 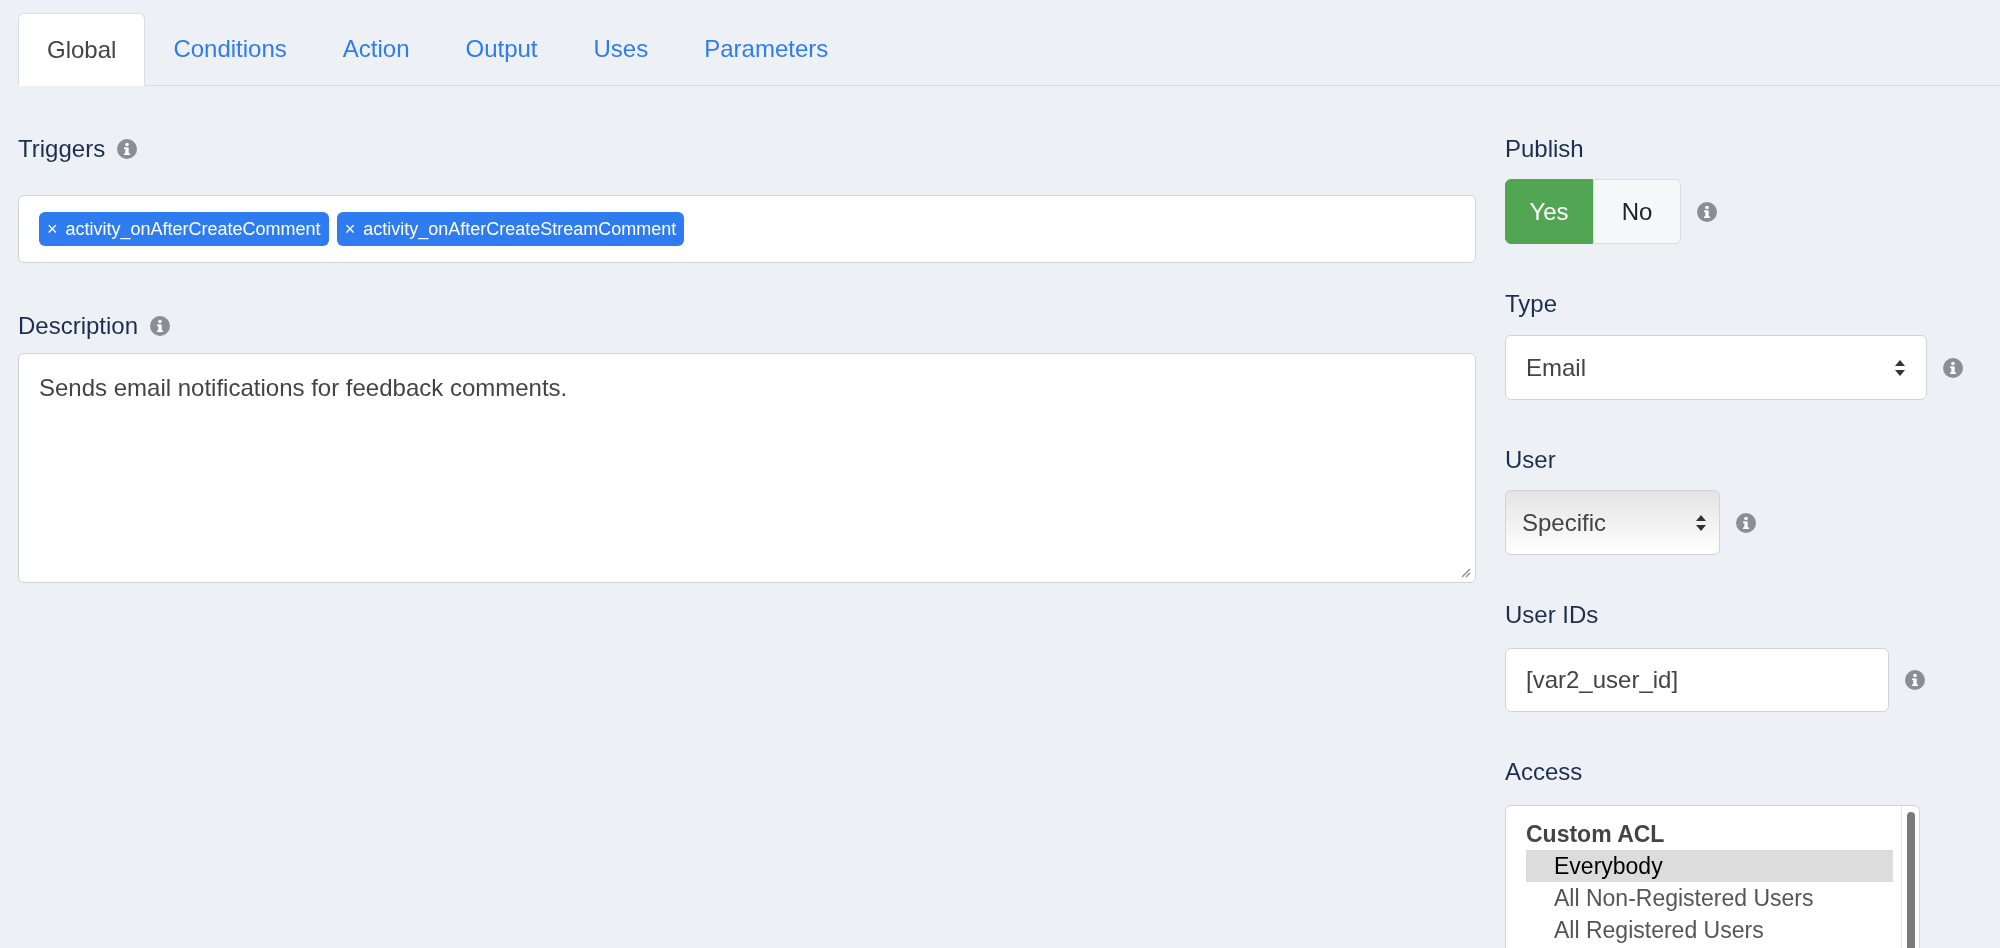 I want to click on access-listbox: Custom ACL Everybody All Non-Registered Users All Registered Users, so click(x=1712, y=876).